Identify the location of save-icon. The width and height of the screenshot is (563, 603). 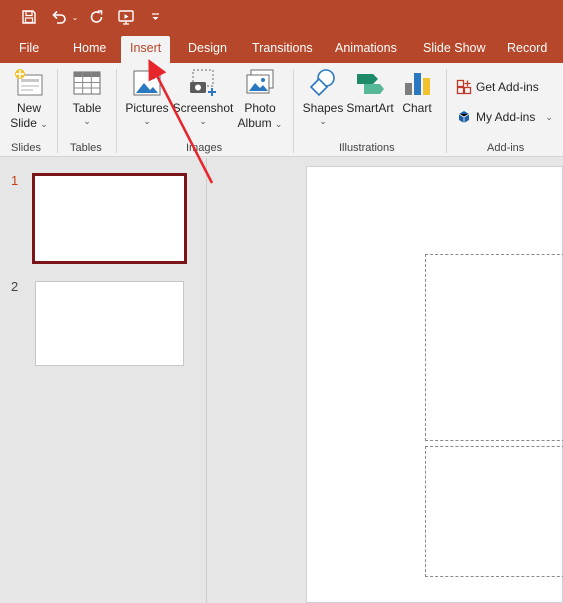
(29, 17).